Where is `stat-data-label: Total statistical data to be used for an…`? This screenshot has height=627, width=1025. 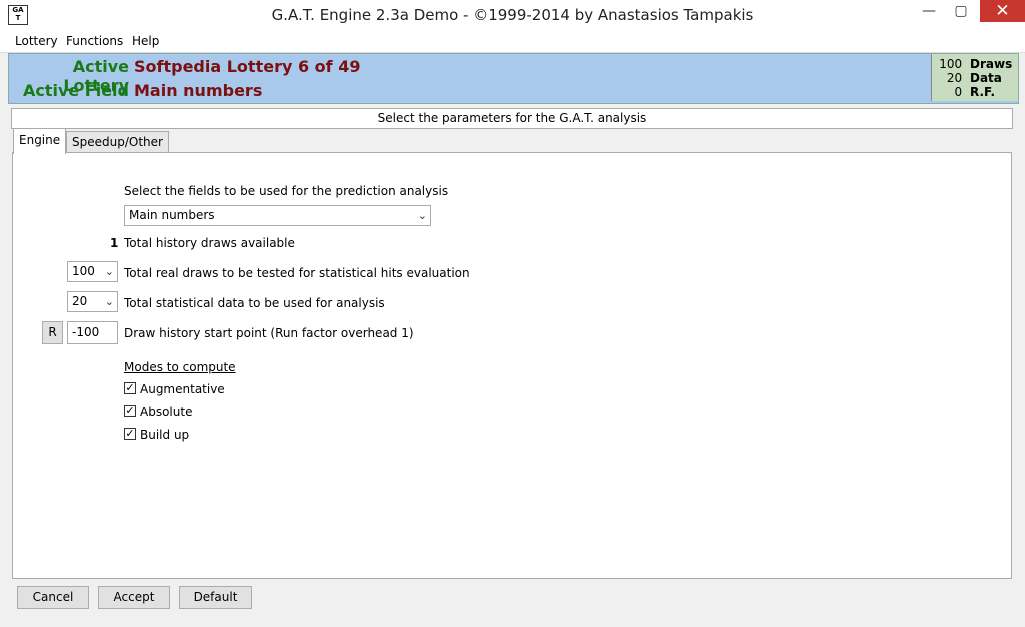 stat-data-label: Total statistical data to be used for an… is located at coordinates (254, 303).